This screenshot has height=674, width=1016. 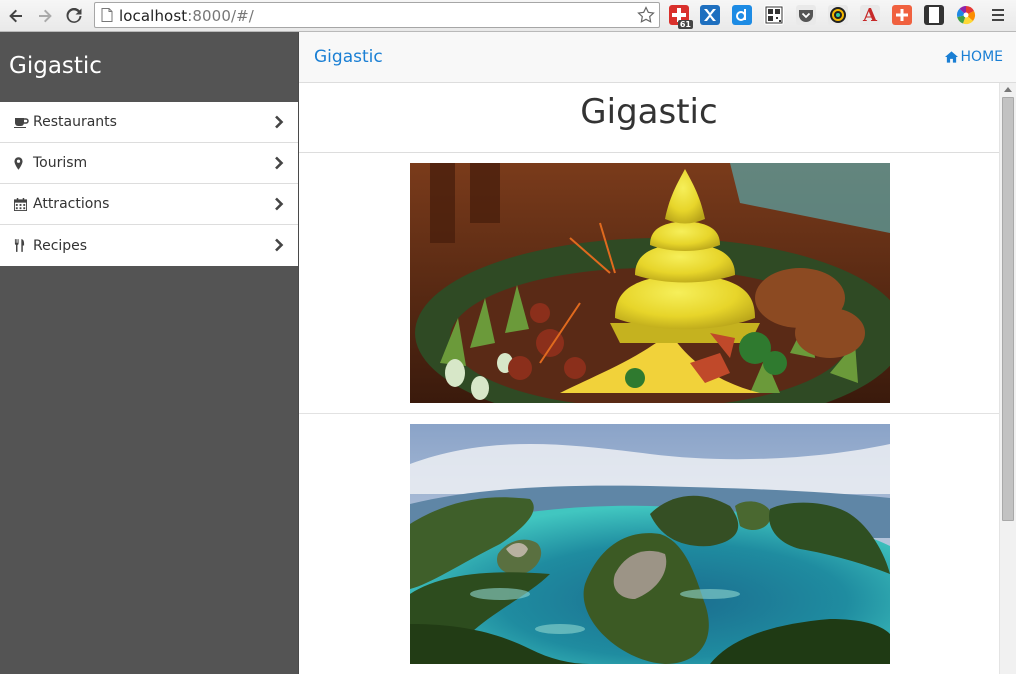 I want to click on extension-plus-icon, so click(x=902, y=15).